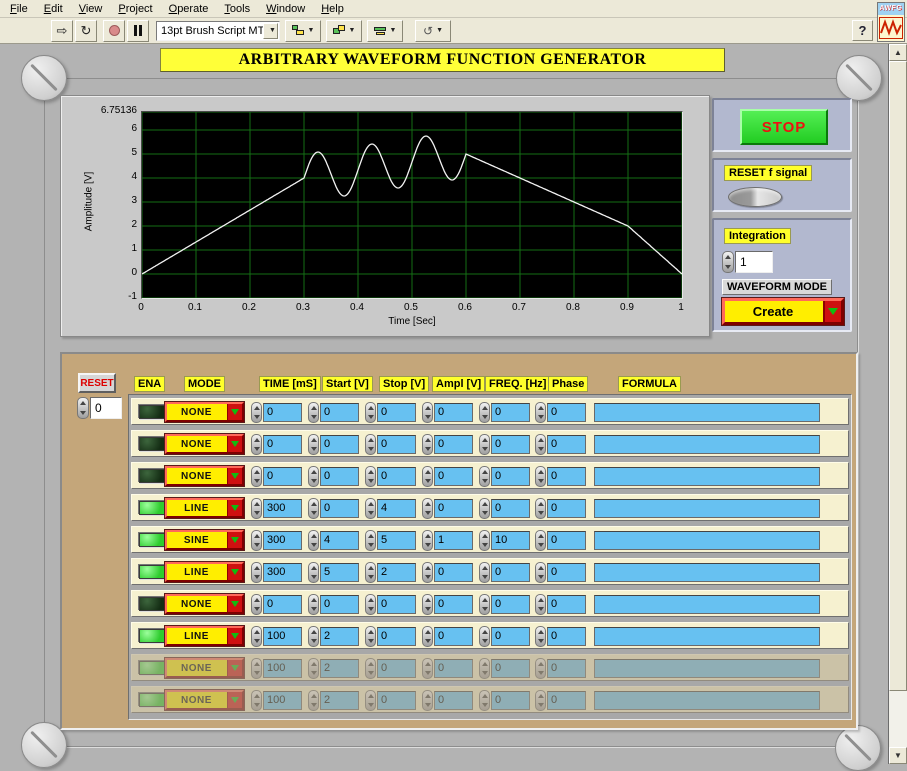 The height and width of the screenshot is (771, 907). Describe the element at coordinates (396, 572) in the screenshot. I see `stop-value-field: 2` at that location.